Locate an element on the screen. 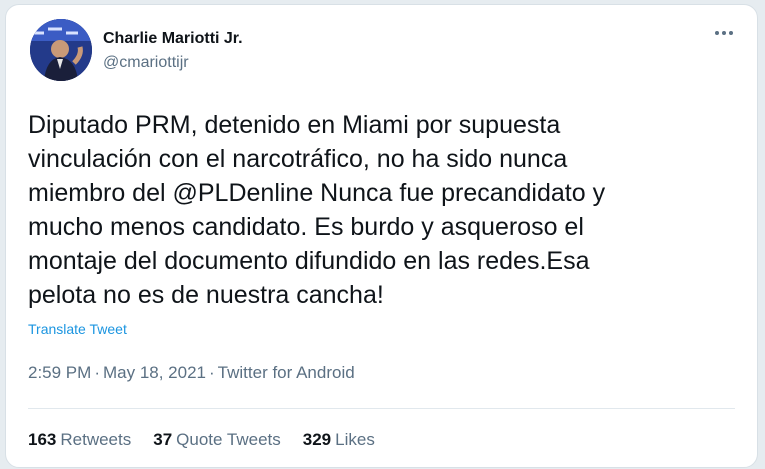 The width and height of the screenshot is (765, 469). avatar is located at coordinates (61, 50).